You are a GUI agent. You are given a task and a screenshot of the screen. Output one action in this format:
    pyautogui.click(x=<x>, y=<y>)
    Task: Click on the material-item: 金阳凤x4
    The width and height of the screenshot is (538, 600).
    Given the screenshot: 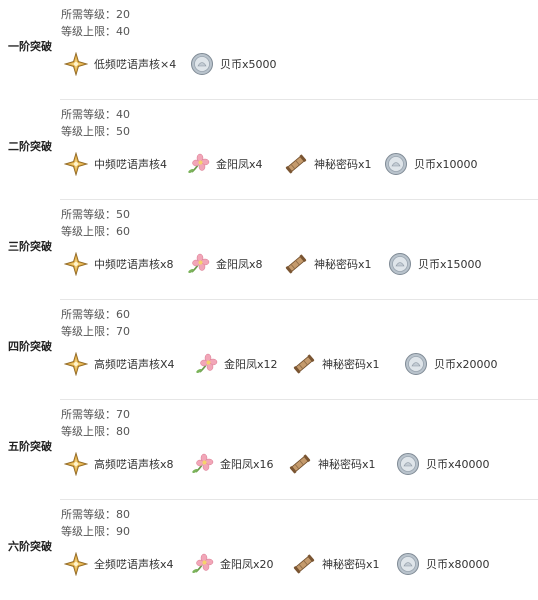 What is the action you would take?
    pyautogui.click(x=224, y=164)
    